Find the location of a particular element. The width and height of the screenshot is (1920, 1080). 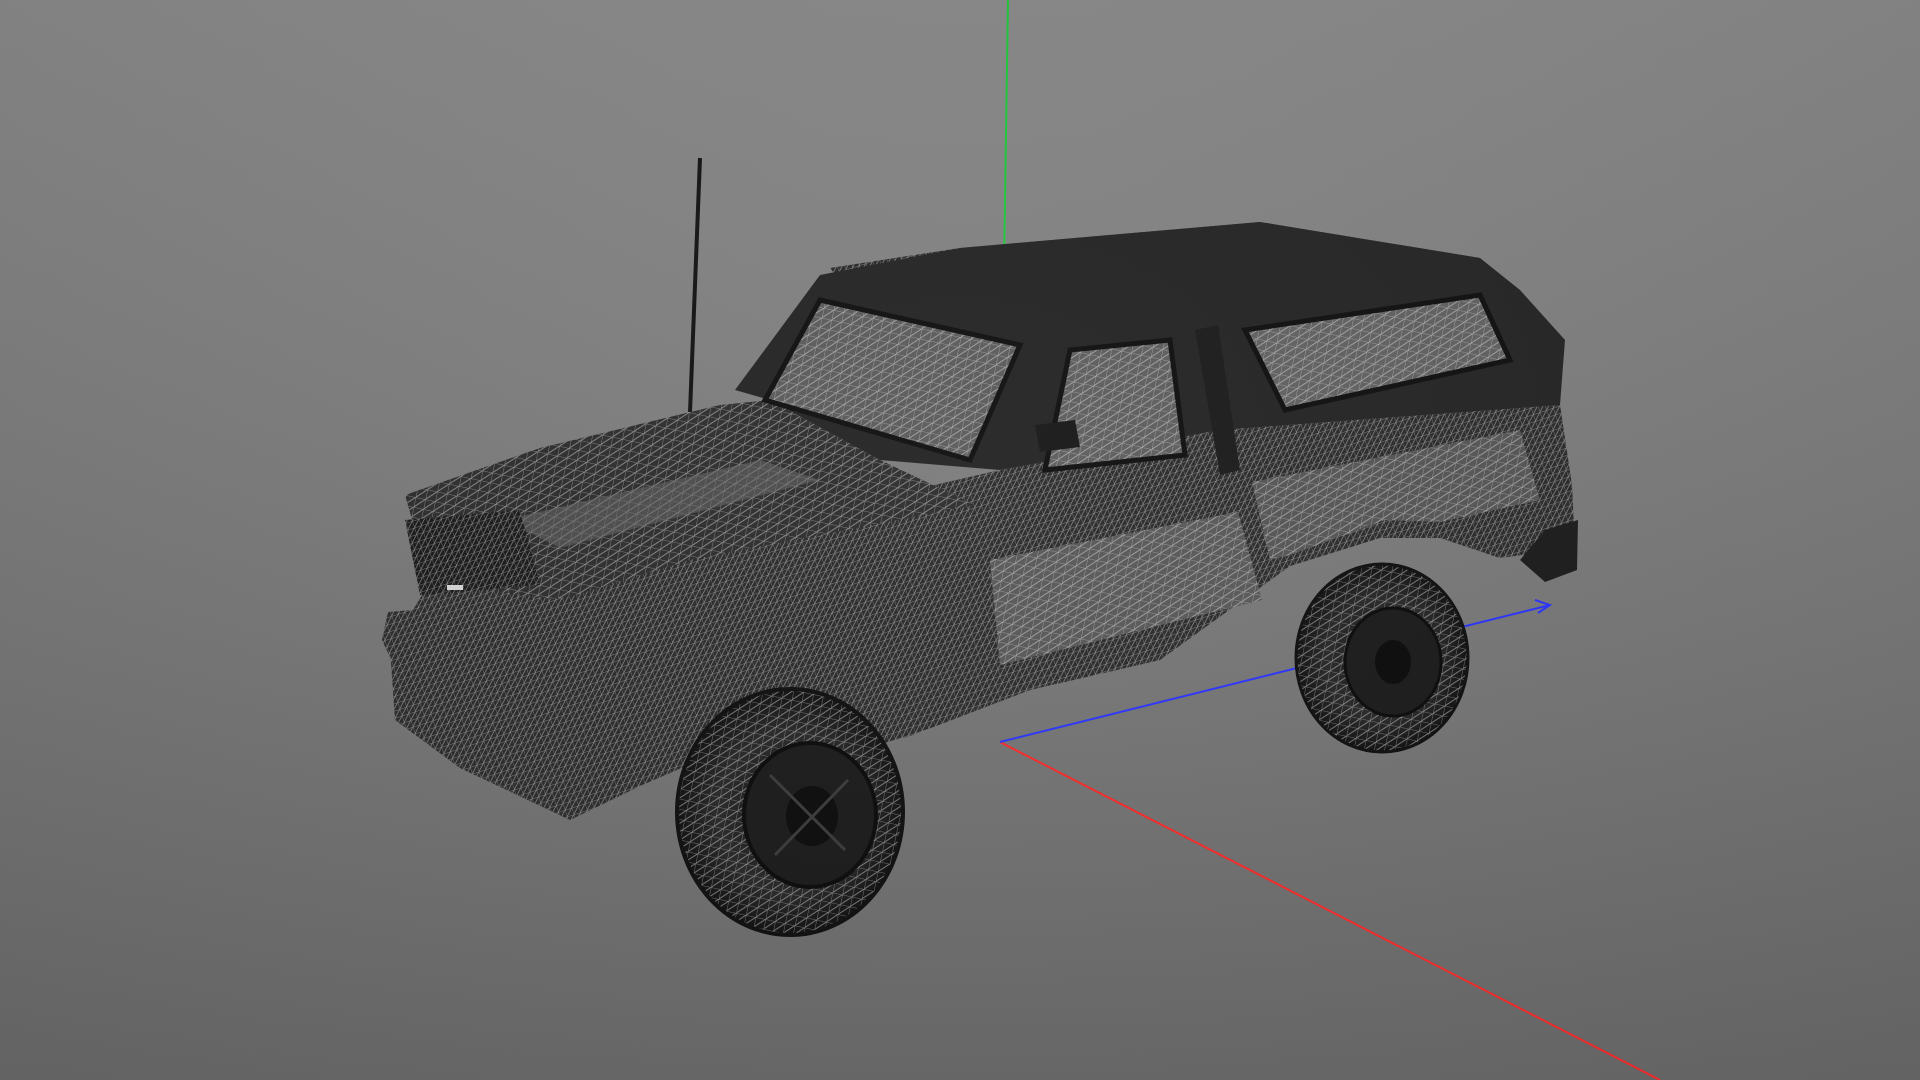

antenna is located at coordinates (695, 285).